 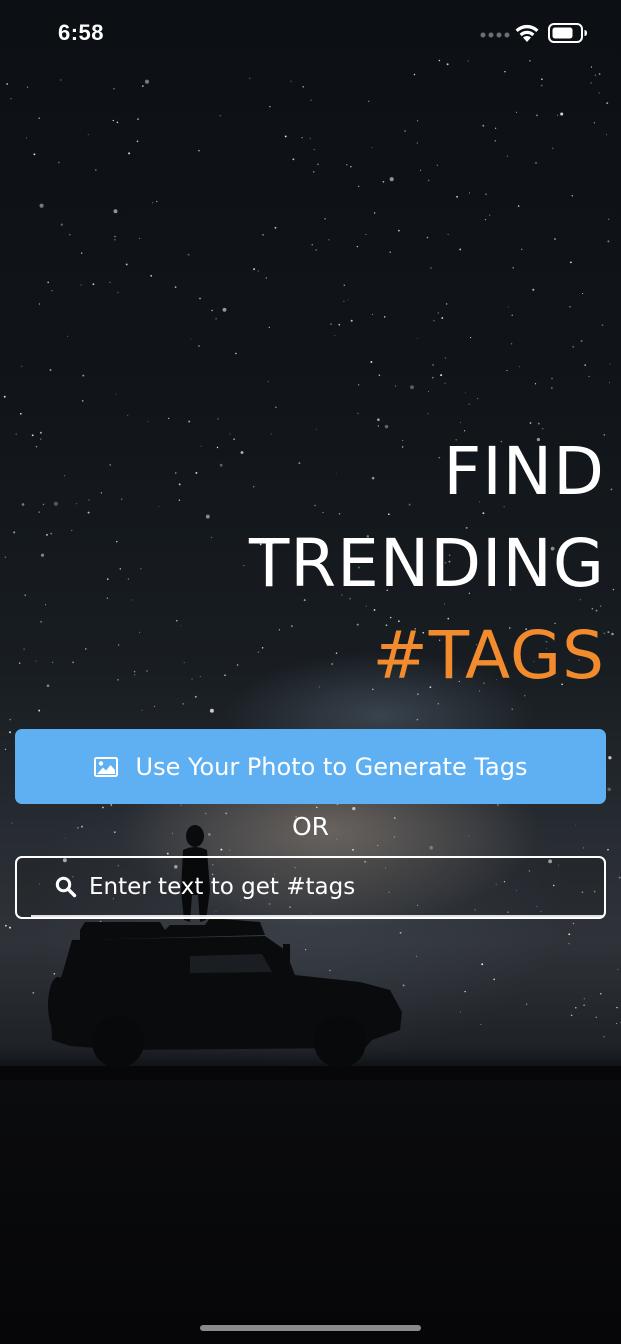 I want to click on signal-dots-icon, so click(x=495, y=35).